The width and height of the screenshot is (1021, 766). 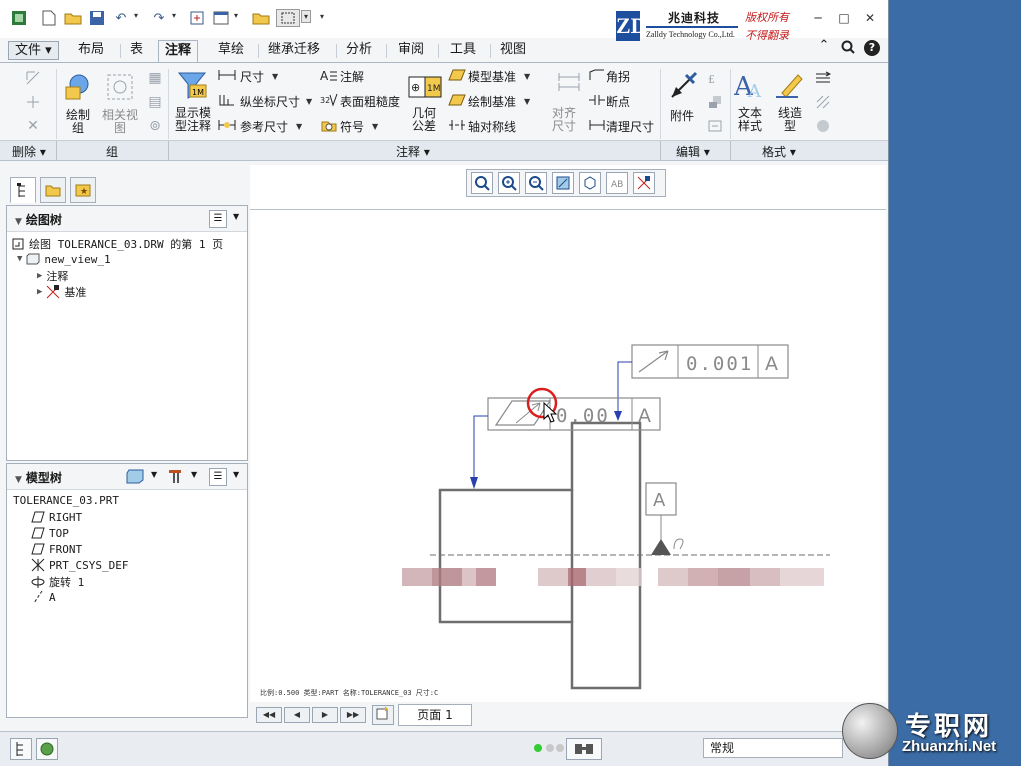 I want to click on tab-analysis: 分析, so click(x=359, y=51).